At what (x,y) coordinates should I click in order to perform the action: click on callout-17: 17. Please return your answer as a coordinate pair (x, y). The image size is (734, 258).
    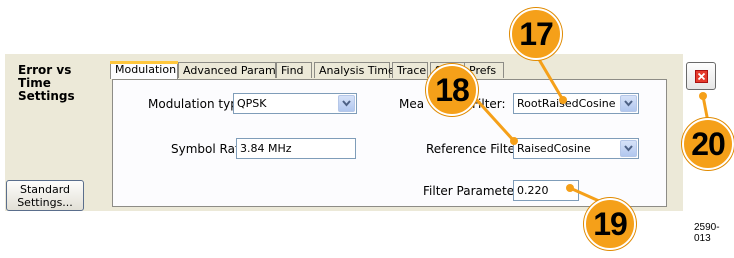
    Looking at the image, I should click on (536, 34).